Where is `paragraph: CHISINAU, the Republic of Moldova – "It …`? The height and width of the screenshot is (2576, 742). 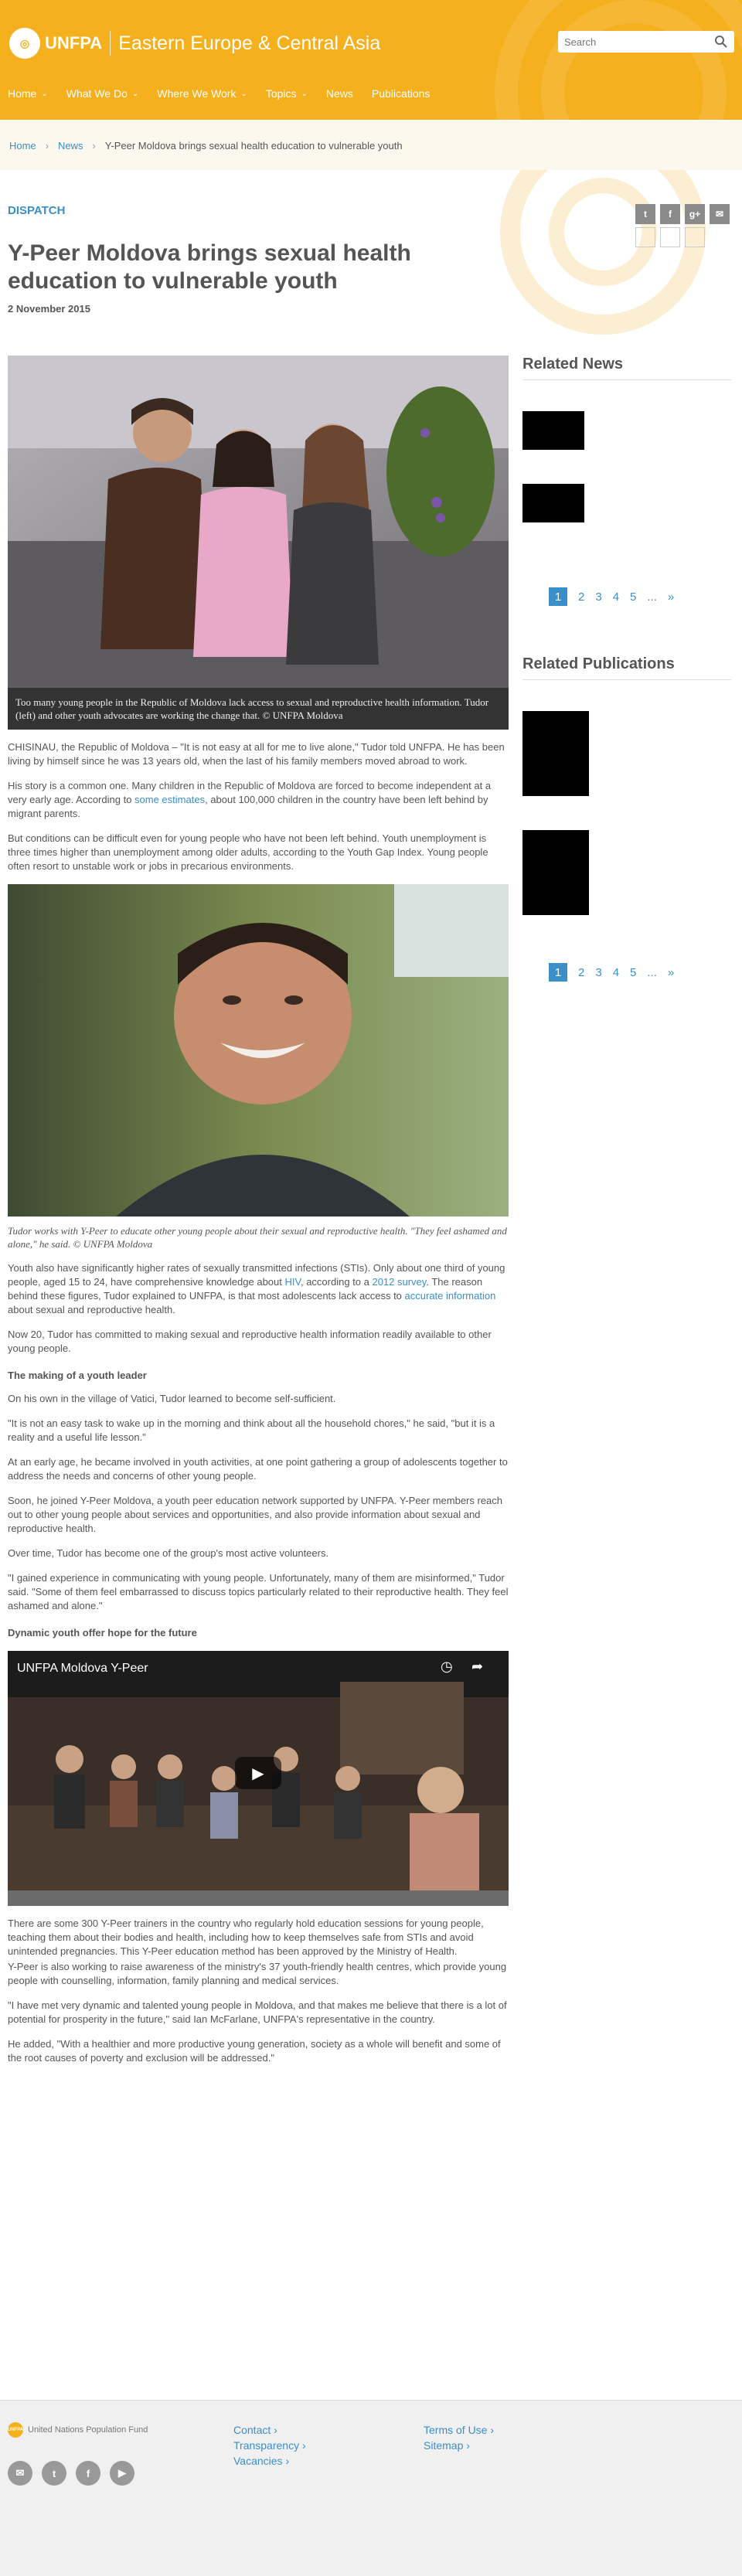
paragraph: CHISINAU, the Republic of Moldova – "It … is located at coordinates (256, 754).